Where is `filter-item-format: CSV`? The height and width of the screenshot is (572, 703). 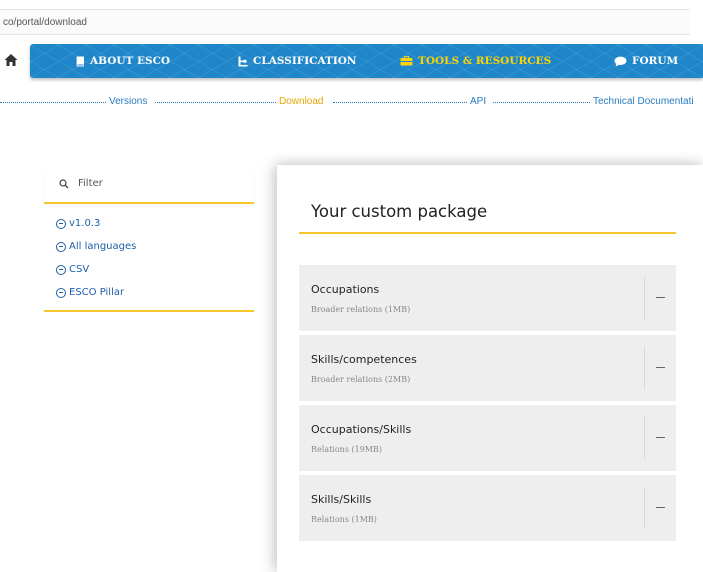 filter-item-format: CSV is located at coordinates (149, 269).